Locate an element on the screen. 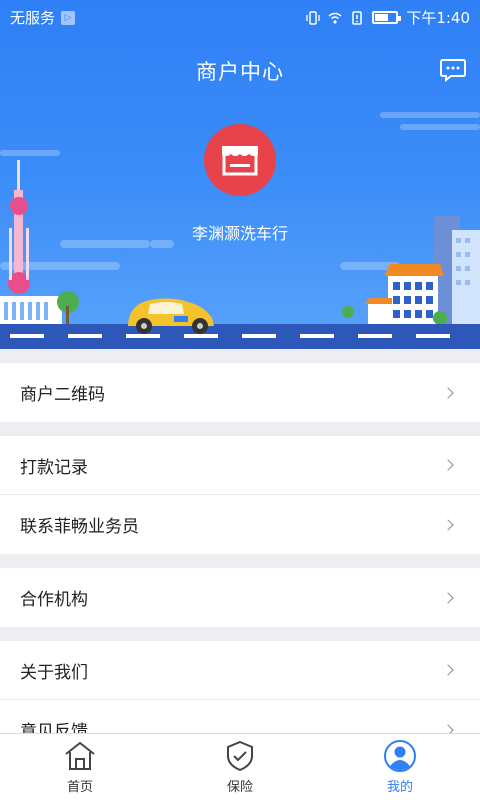 Image resolution: width=480 pixels, height=800 pixels. tab-insurance: 保险 is located at coordinates (240, 767).